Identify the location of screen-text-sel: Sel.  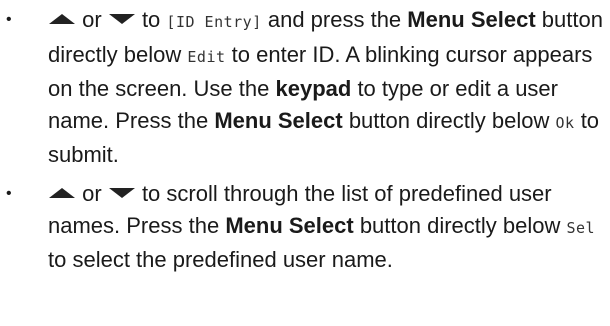
(581, 227).